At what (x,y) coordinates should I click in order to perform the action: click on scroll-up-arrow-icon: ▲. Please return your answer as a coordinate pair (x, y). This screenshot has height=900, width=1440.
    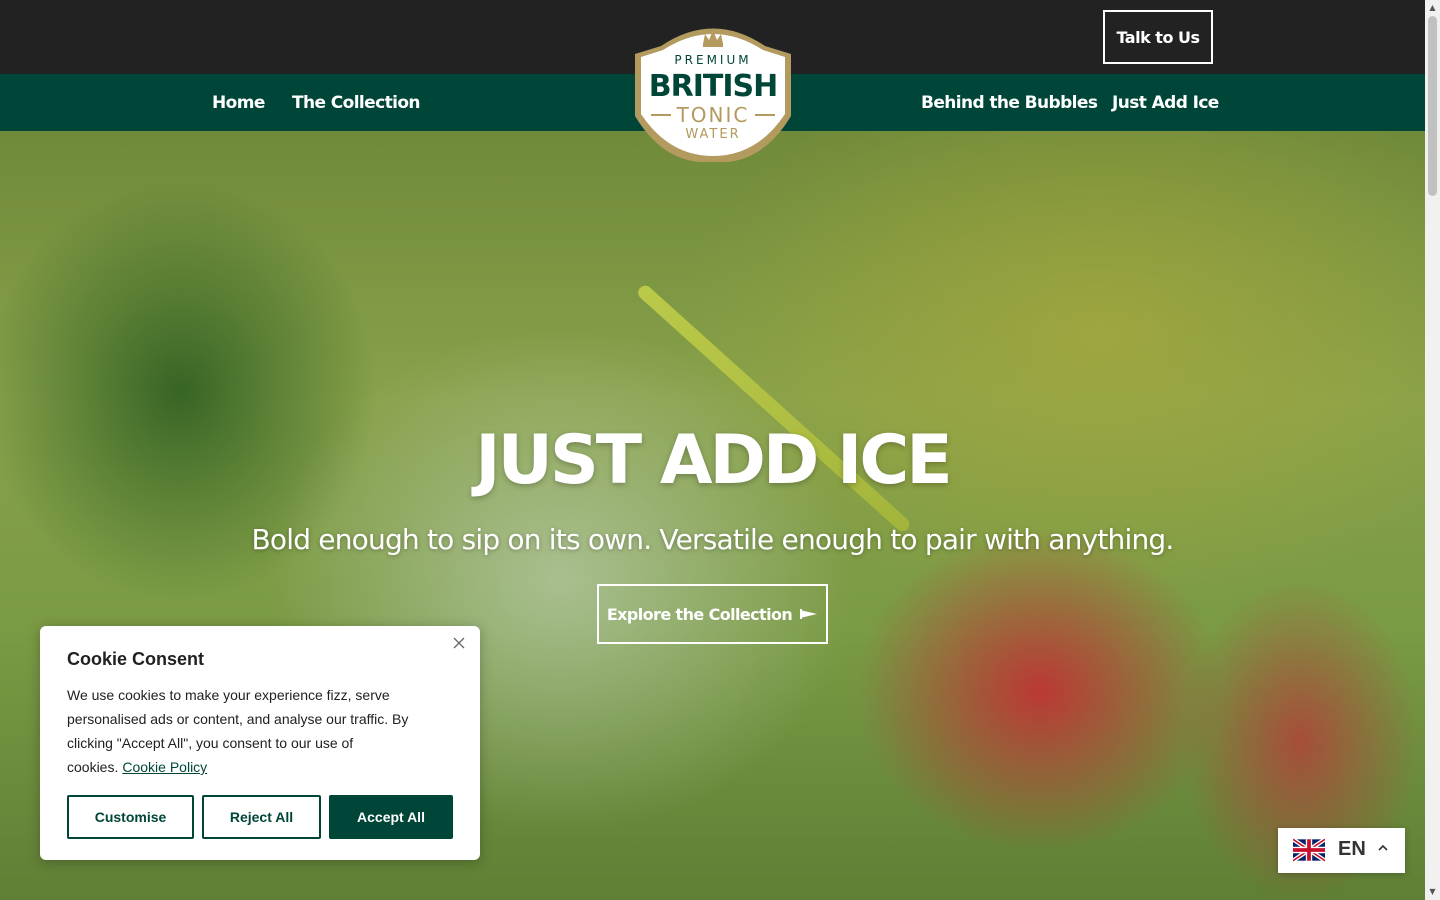
    Looking at the image, I should click on (1432, 7).